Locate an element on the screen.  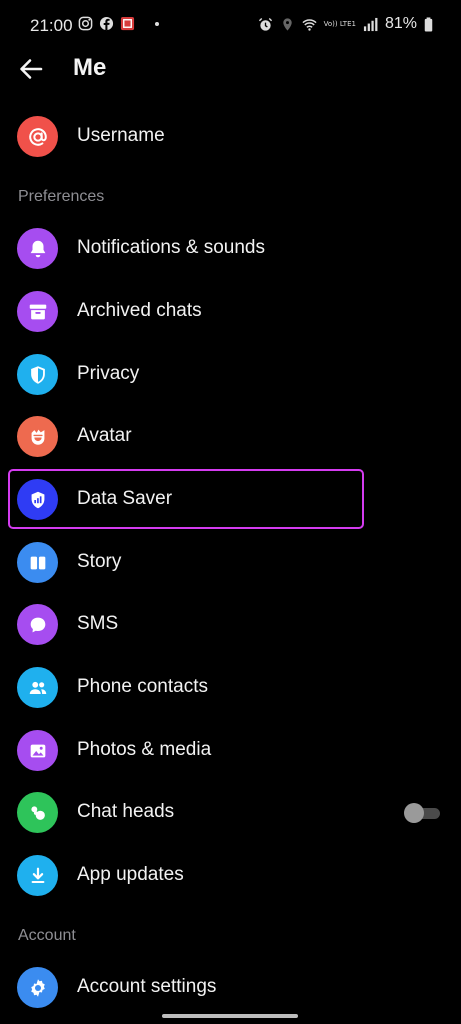
gear-icon is located at coordinates (37, 987).